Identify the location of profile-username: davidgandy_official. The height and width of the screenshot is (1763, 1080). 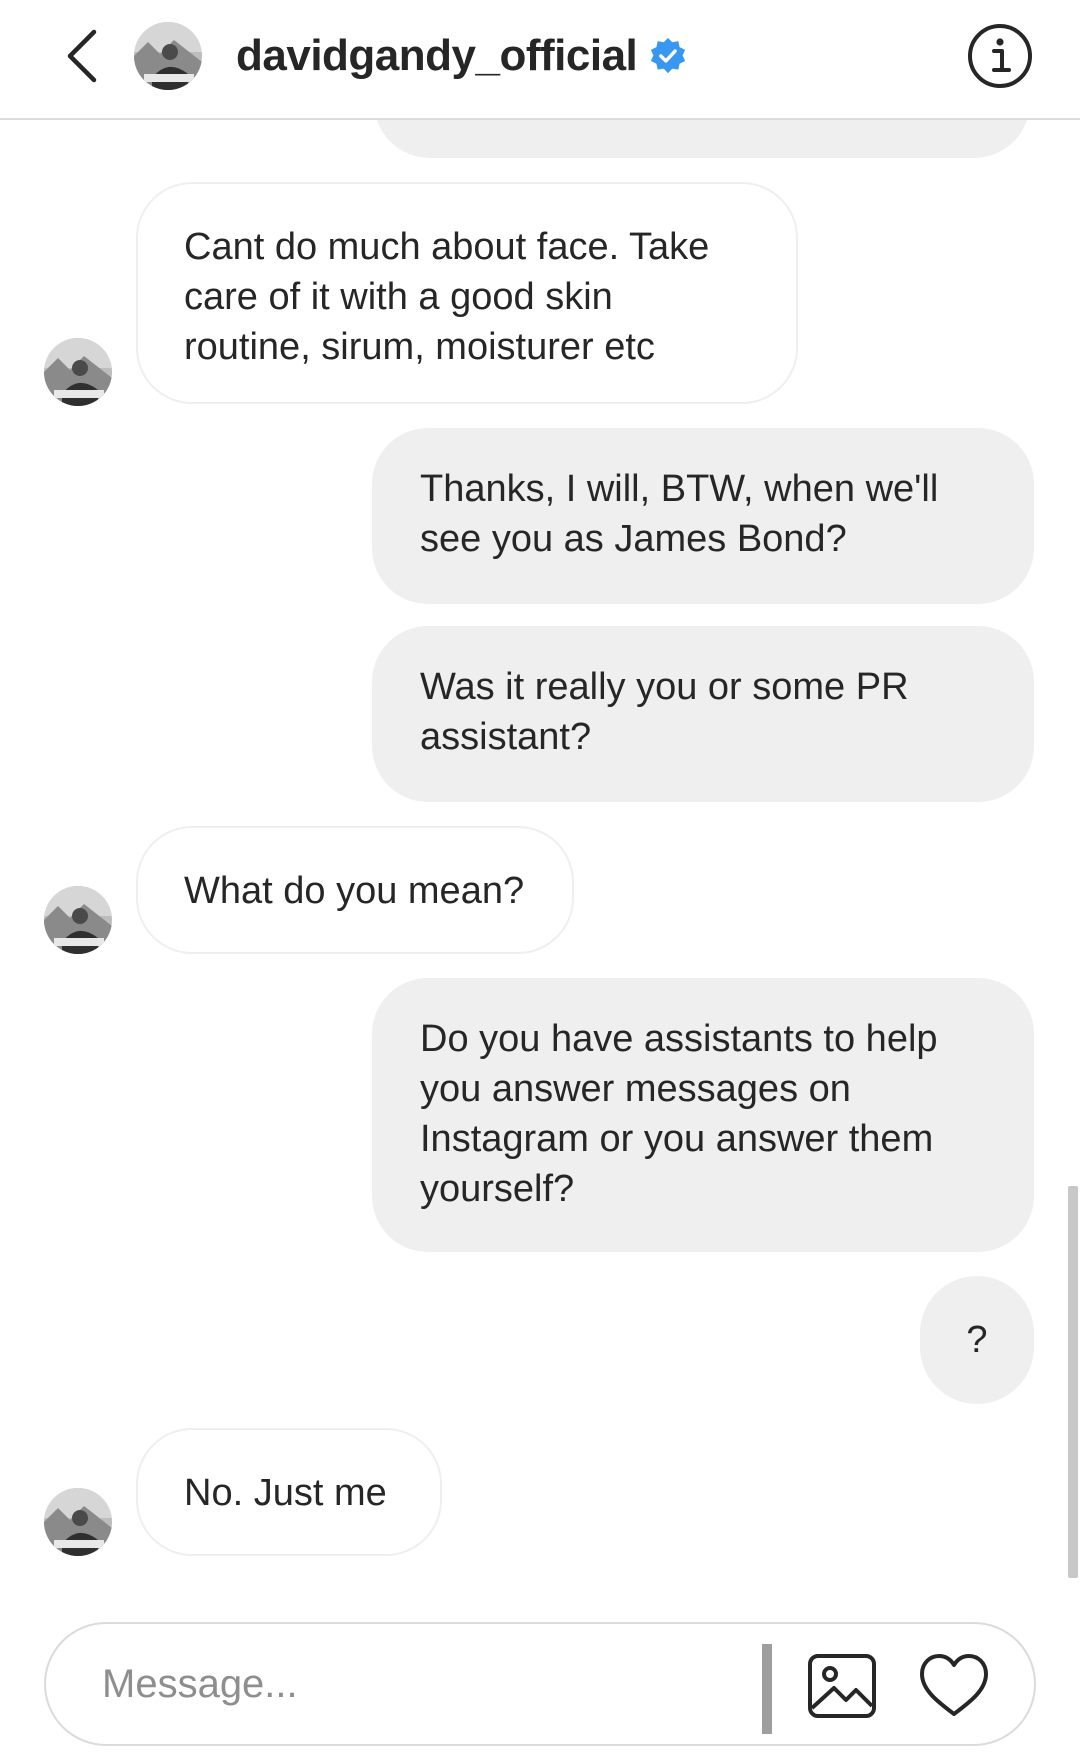
(437, 55).